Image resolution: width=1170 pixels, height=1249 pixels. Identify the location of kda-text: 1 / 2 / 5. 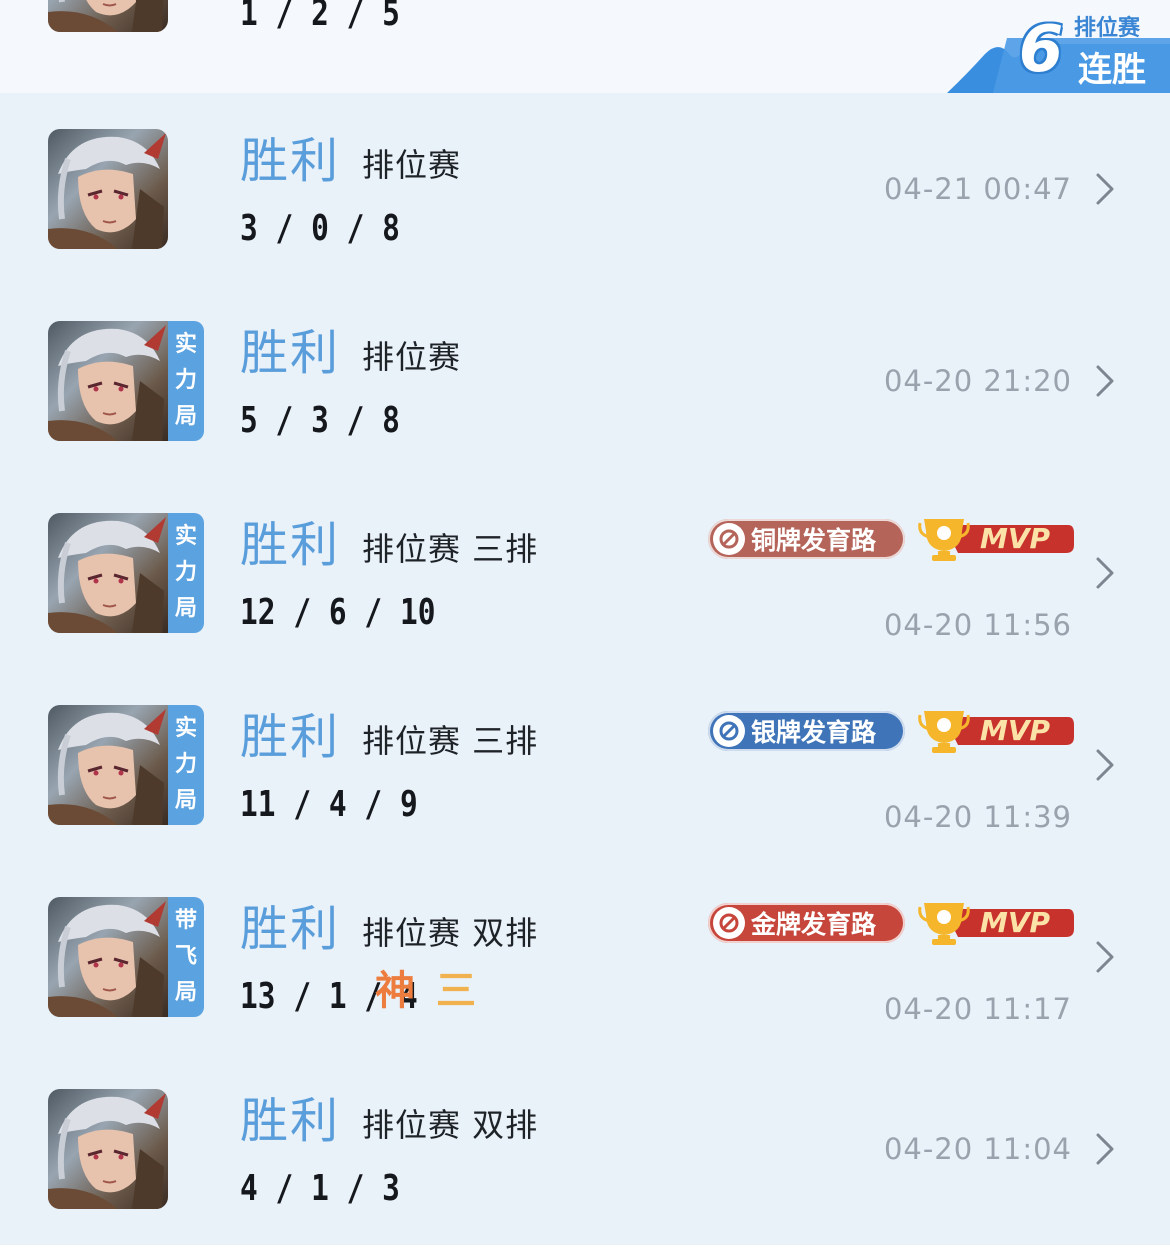
(320, 17).